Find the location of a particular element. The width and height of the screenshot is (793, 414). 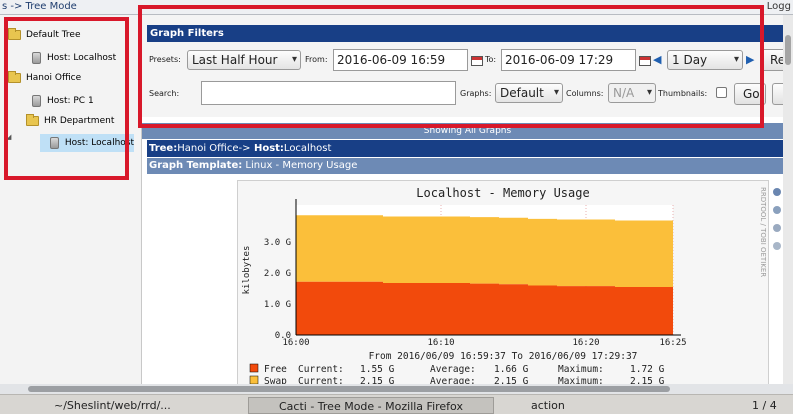

breadcrumb: s -> Tree Mode is located at coordinates (39, 6).